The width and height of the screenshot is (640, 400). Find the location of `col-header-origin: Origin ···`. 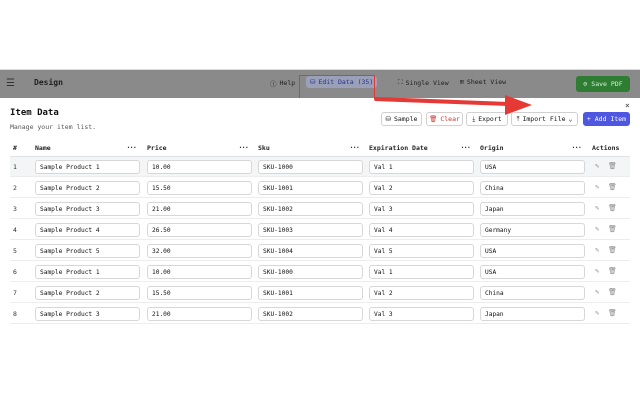

col-header-origin: Origin ··· is located at coordinates (532, 148).